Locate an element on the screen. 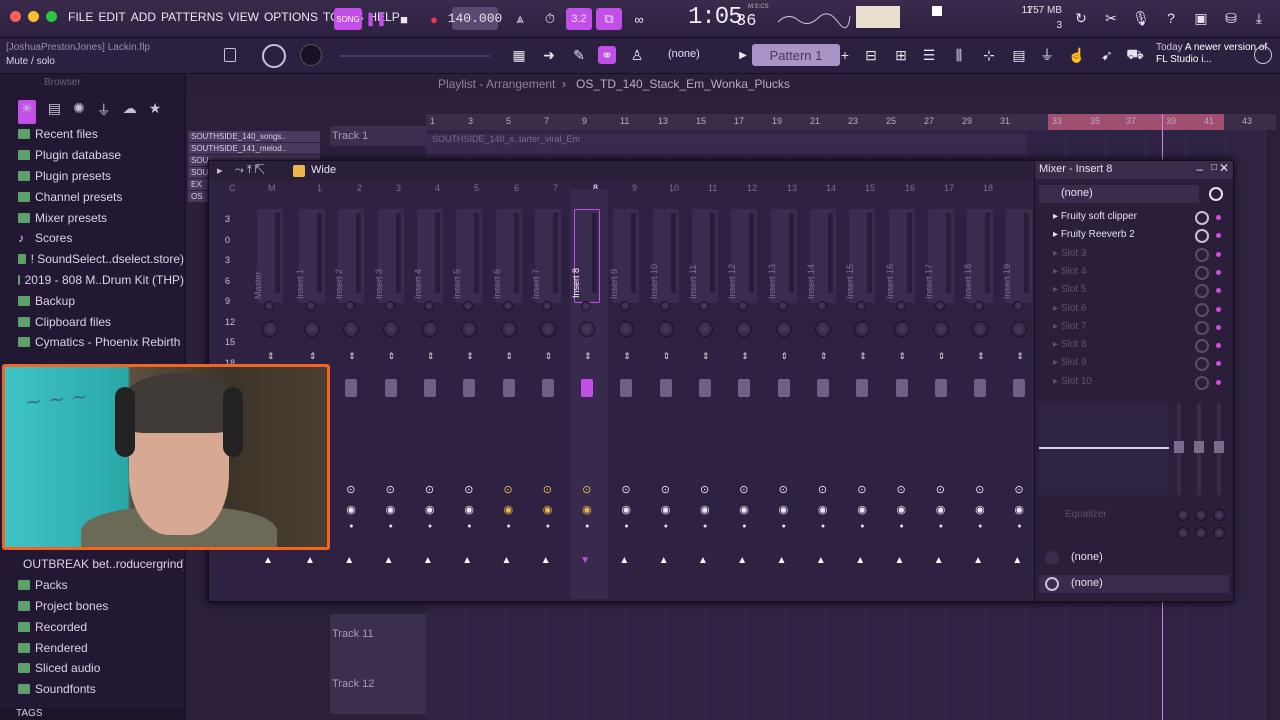  input-route: (none) is located at coordinates (1134, 558).